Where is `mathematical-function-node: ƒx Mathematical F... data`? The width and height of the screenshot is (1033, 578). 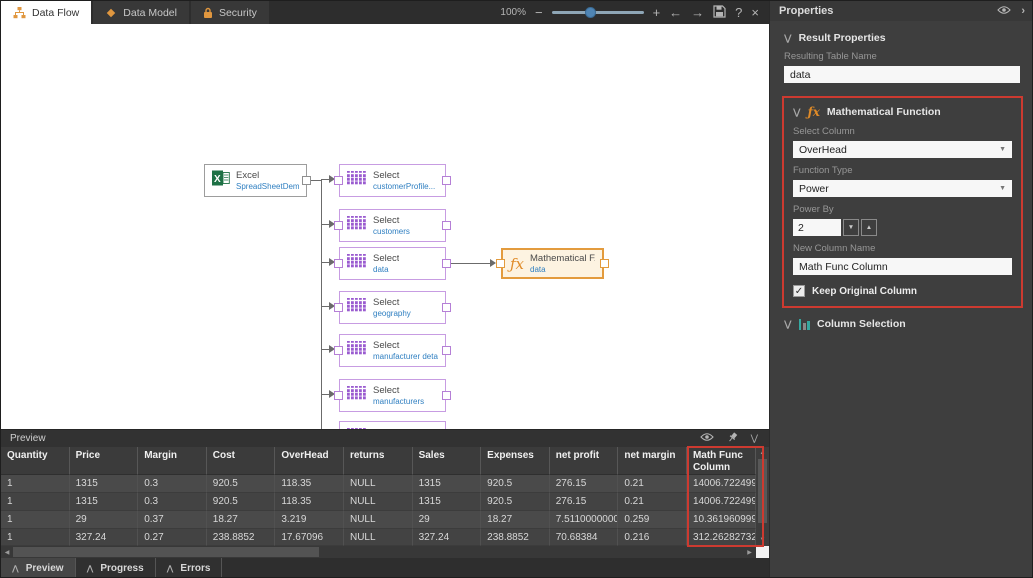
mathematical-function-node: ƒx Mathematical F... data is located at coordinates (552, 263).